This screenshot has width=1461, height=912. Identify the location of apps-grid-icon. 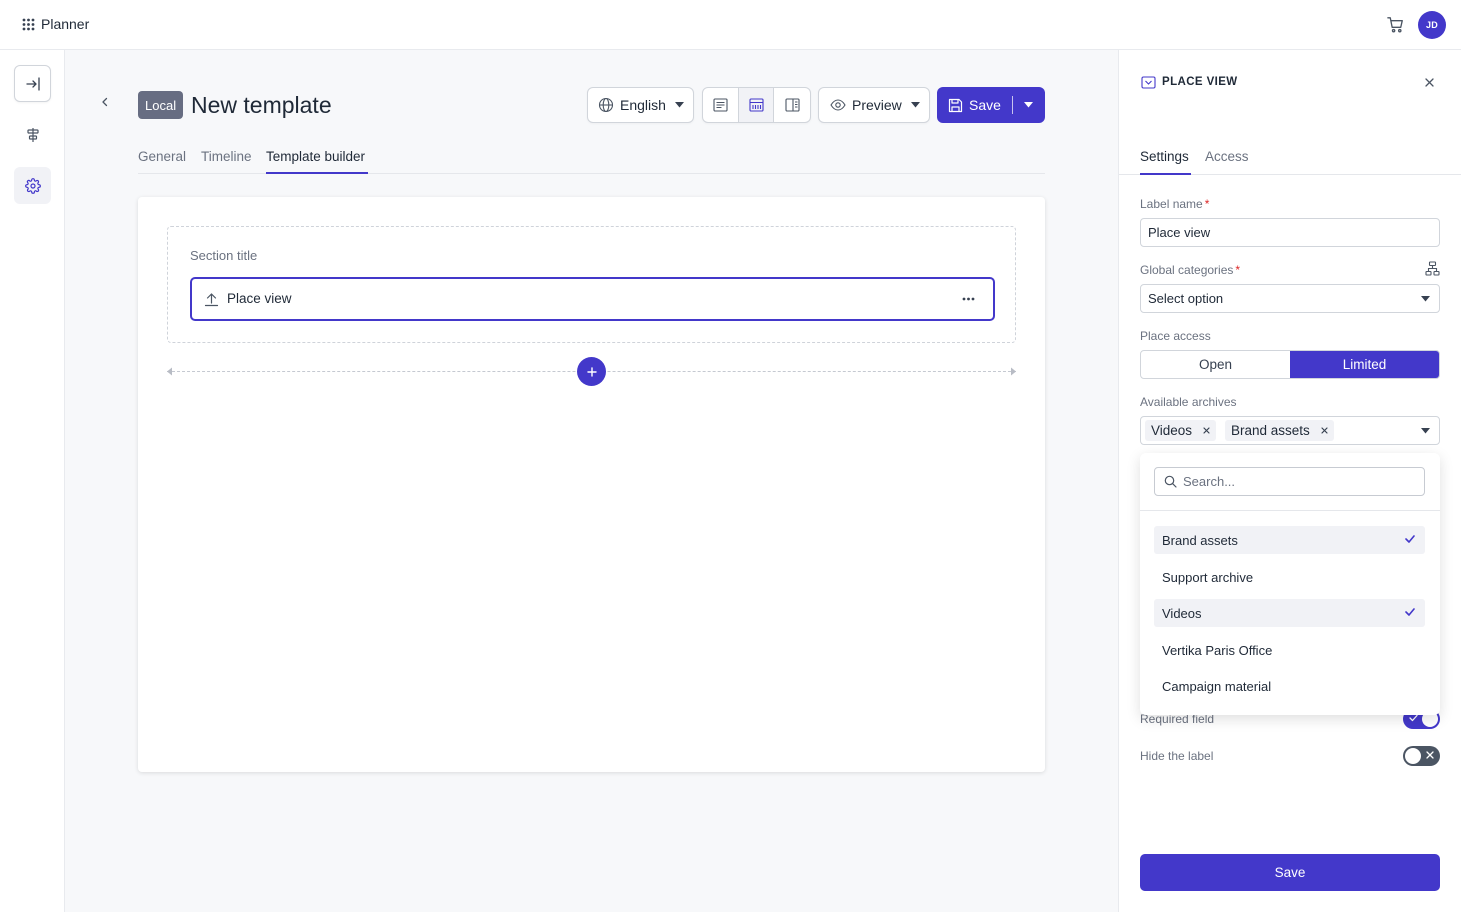
(28, 24).